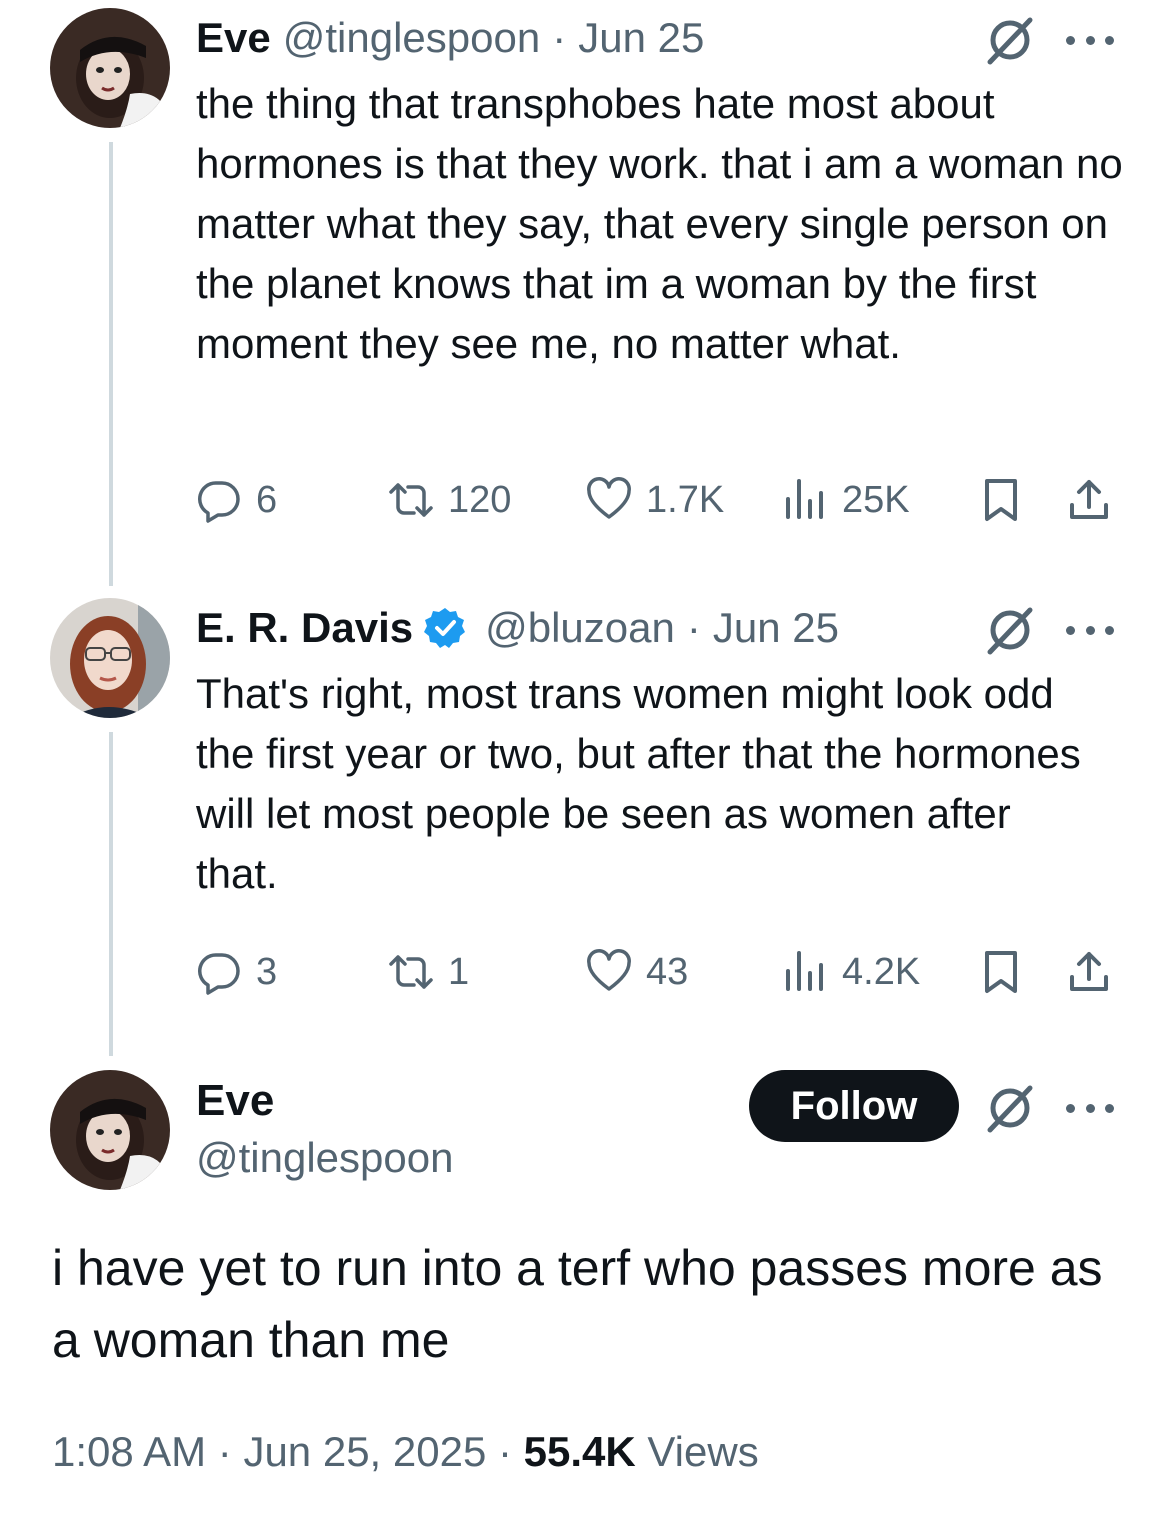 The image size is (1170, 1528). Describe the element at coordinates (667, 971) in the screenshot. I see `like-count: 43` at that location.